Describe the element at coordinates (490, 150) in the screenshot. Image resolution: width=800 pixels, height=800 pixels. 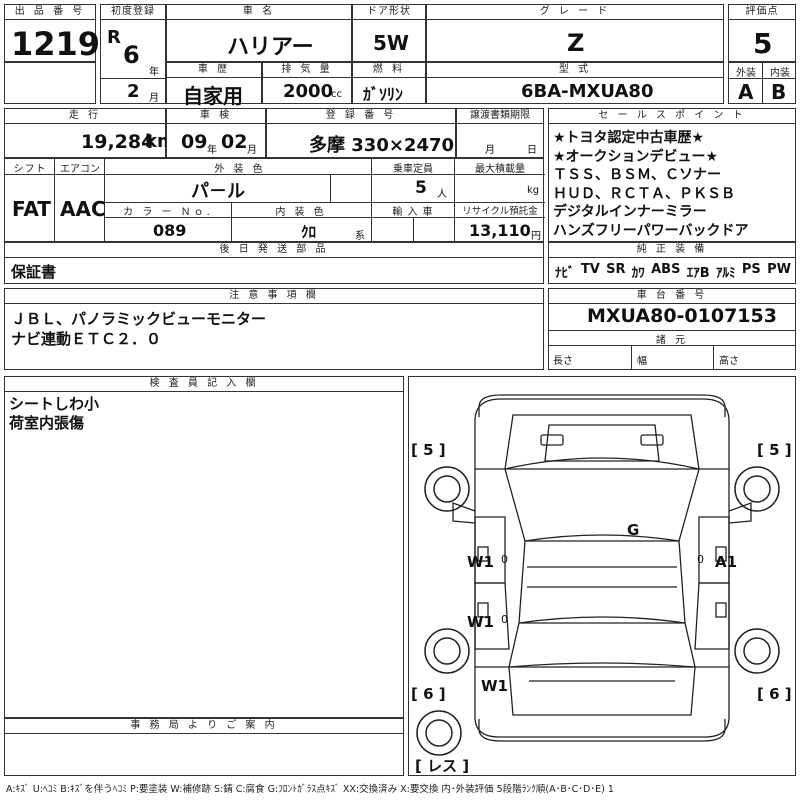
I see `transfer-month-unit: 月` at that location.